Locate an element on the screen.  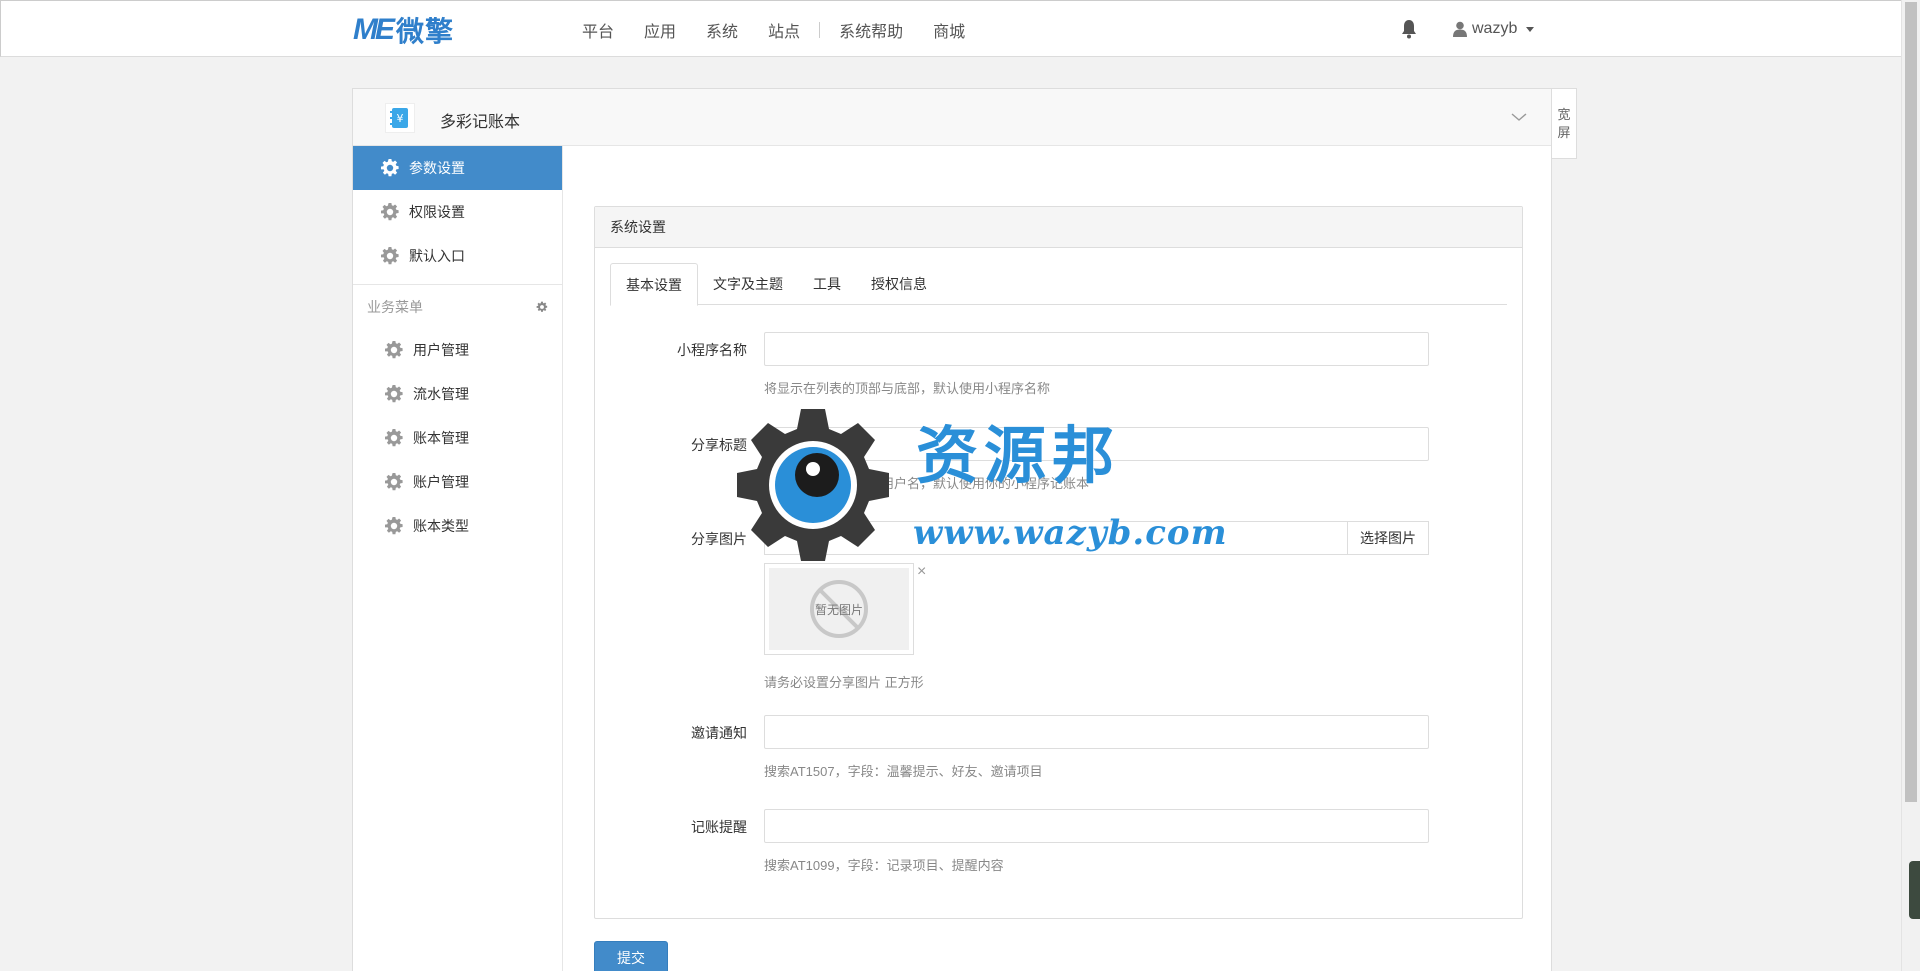
record-reminder-input is located at coordinates (1096, 826).